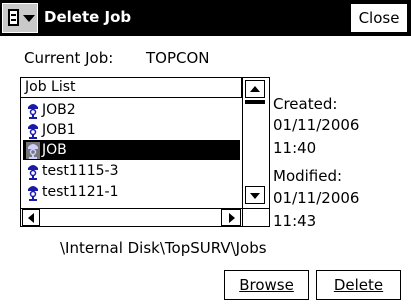  I want to click on job-folder-path: \Internal Disk\TopSURV\Jobs, so click(163, 248).